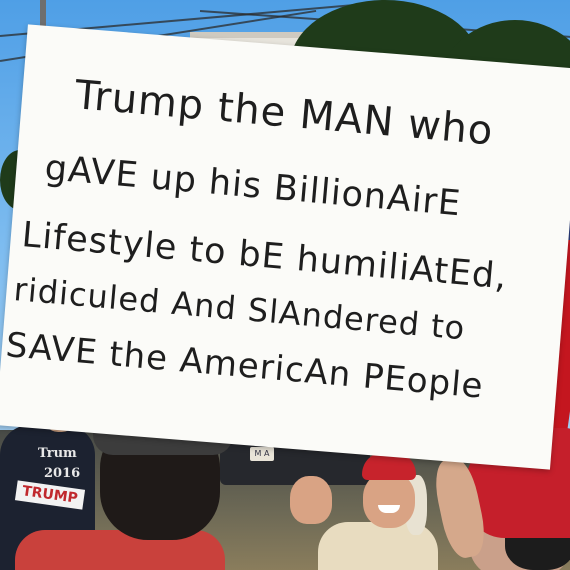 This screenshot has width=570, height=570. Describe the element at coordinates (60, 412) in the screenshot. I see `person-left-head` at that location.